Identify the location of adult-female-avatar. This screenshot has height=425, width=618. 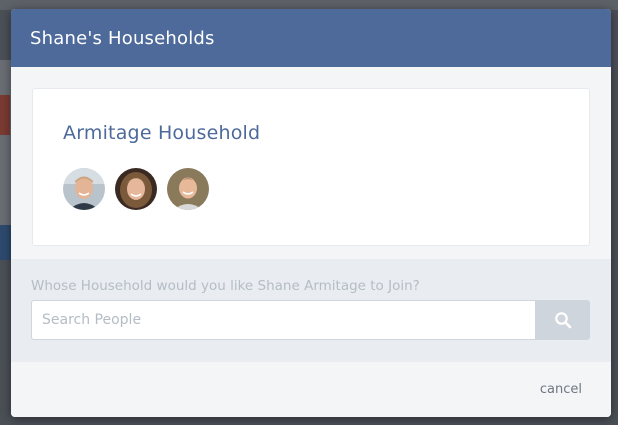
(136, 189).